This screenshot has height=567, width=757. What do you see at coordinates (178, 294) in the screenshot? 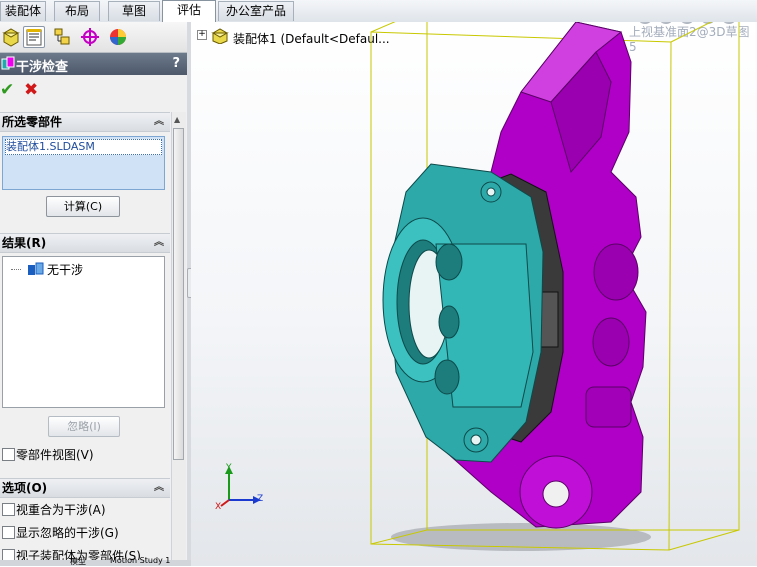
I see `scrollbar-thumb` at bounding box center [178, 294].